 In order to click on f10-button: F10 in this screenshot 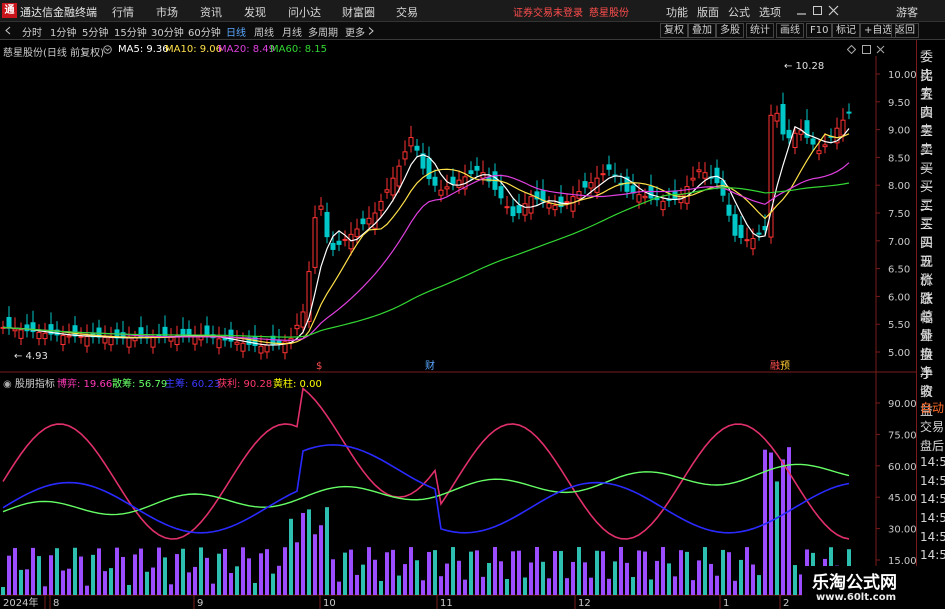, I will do `click(819, 30)`.